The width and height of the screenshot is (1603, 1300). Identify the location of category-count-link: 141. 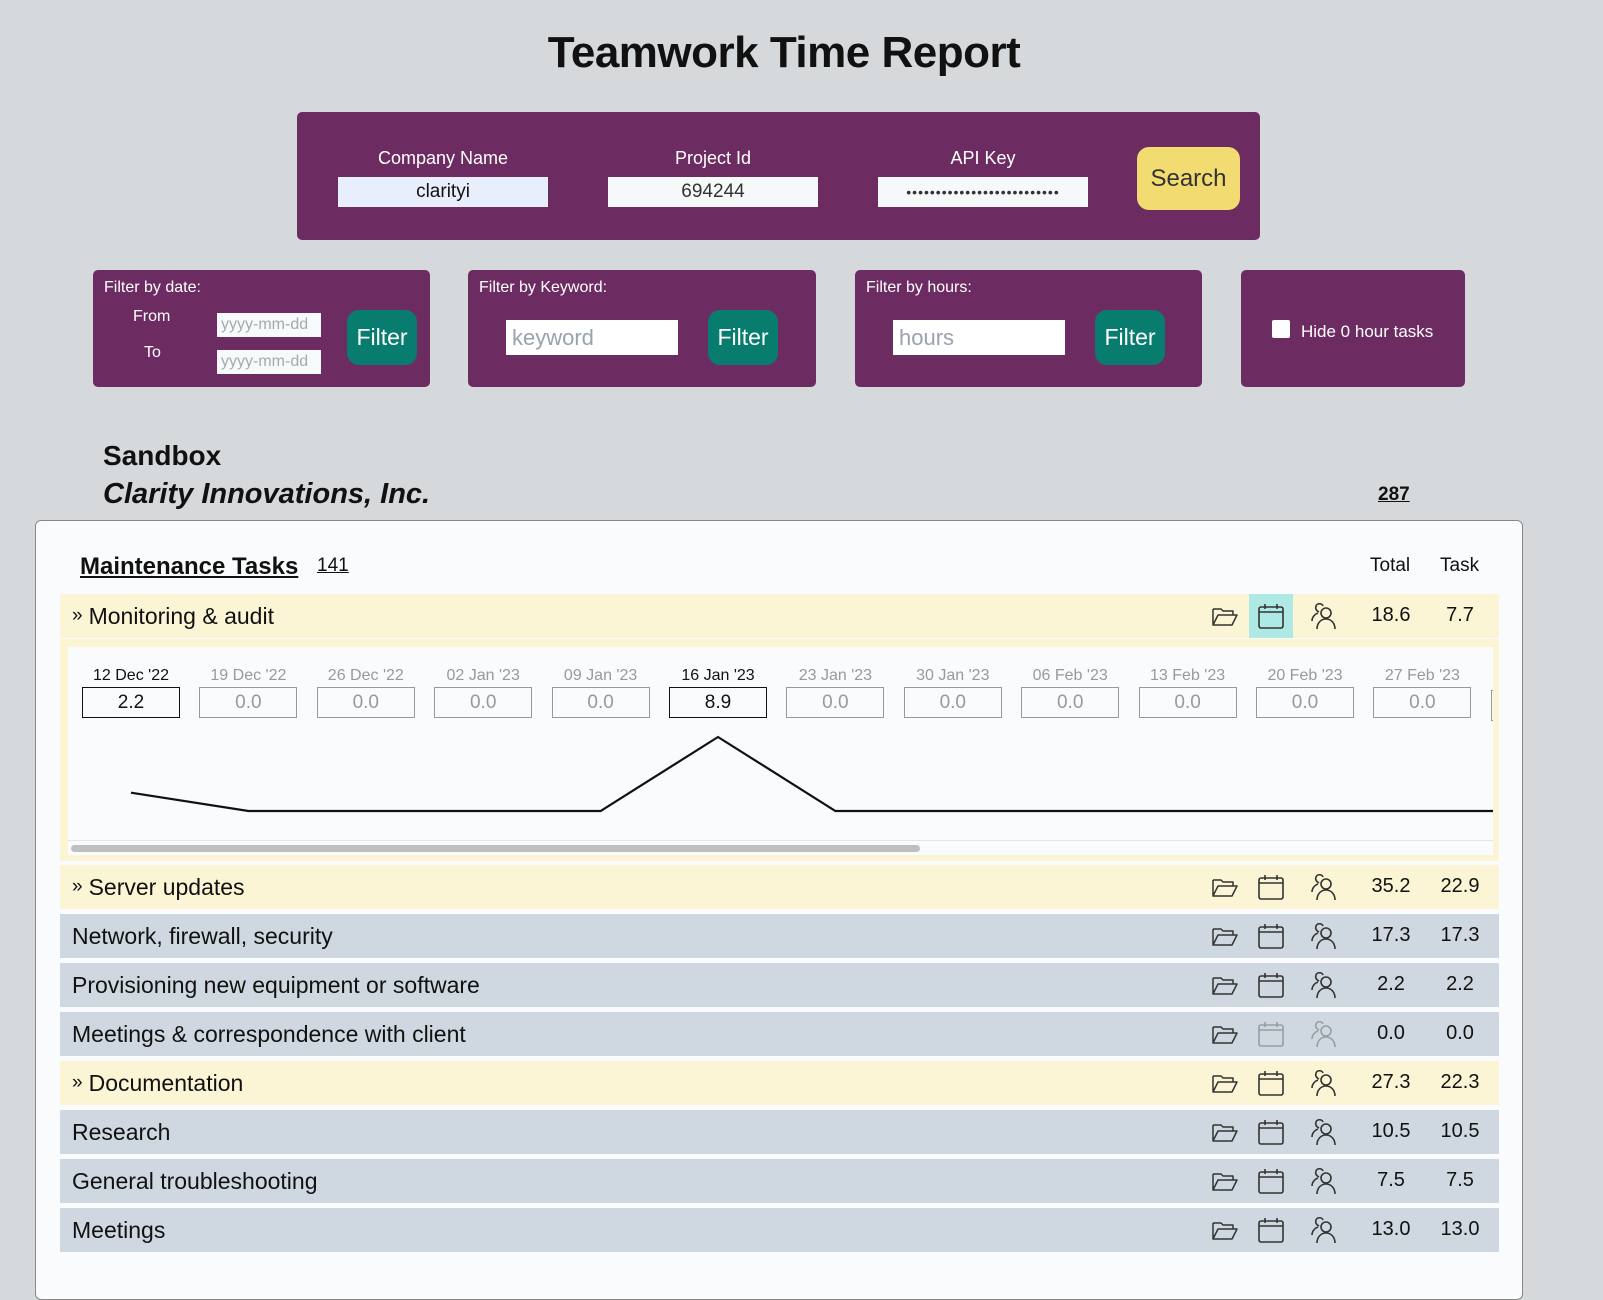
(333, 566).